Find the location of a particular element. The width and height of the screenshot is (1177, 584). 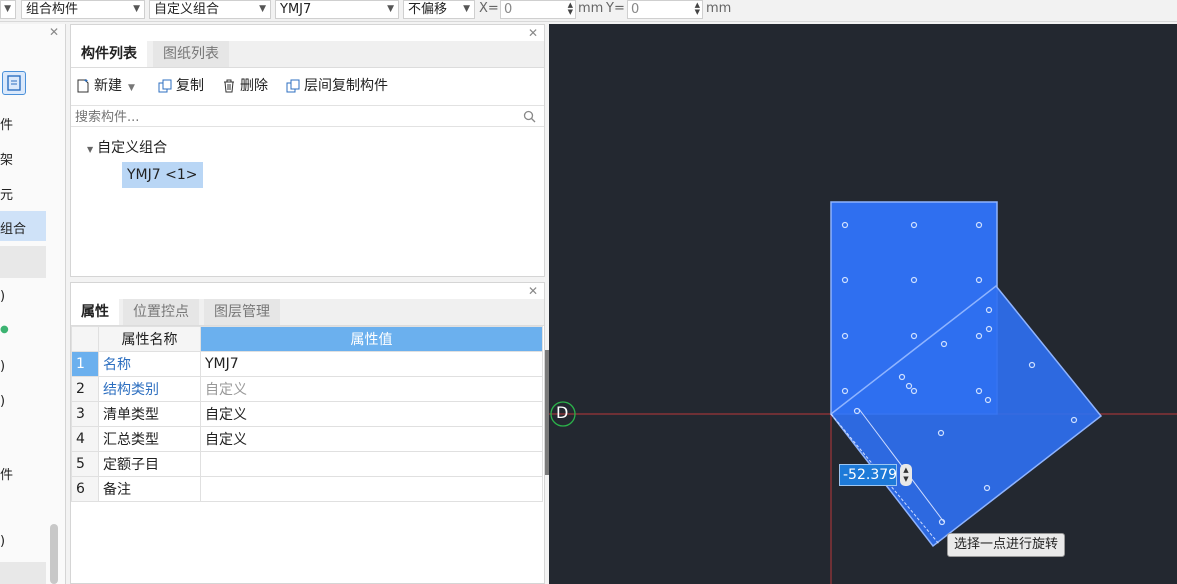

caret-down-icon: ▼ is located at coordinates (90, 149).